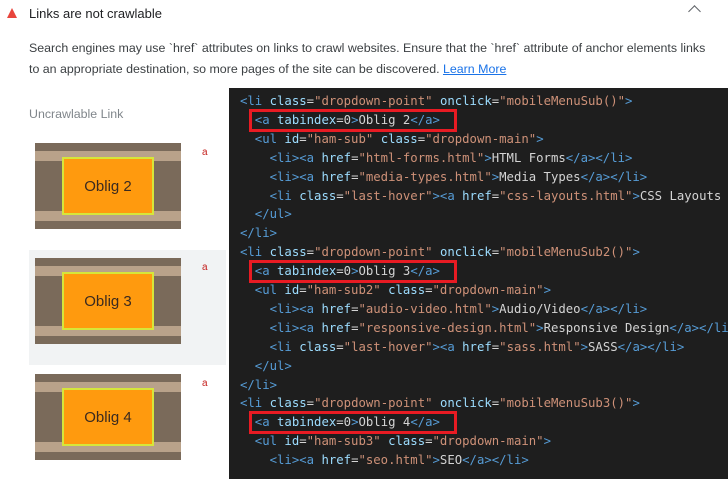 This screenshot has width=728, height=479. What do you see at coordinates (108, 186) in the screenshot?
I see `element-screenshot: Oblig 2` at bounding box center [108, 186].